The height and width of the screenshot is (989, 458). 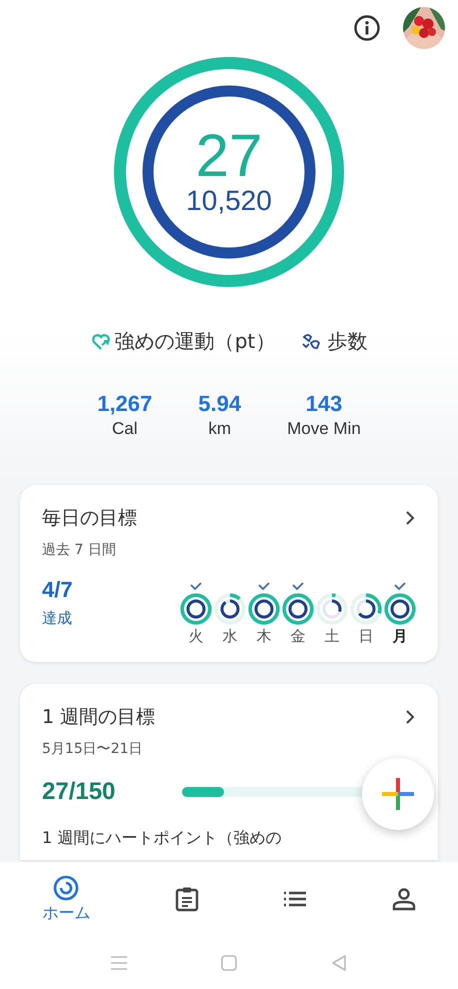 What do you see at coordinates (347, 341) in the screenshot?
I see `legend-label: 歩数` at bounding box center [347, 341].